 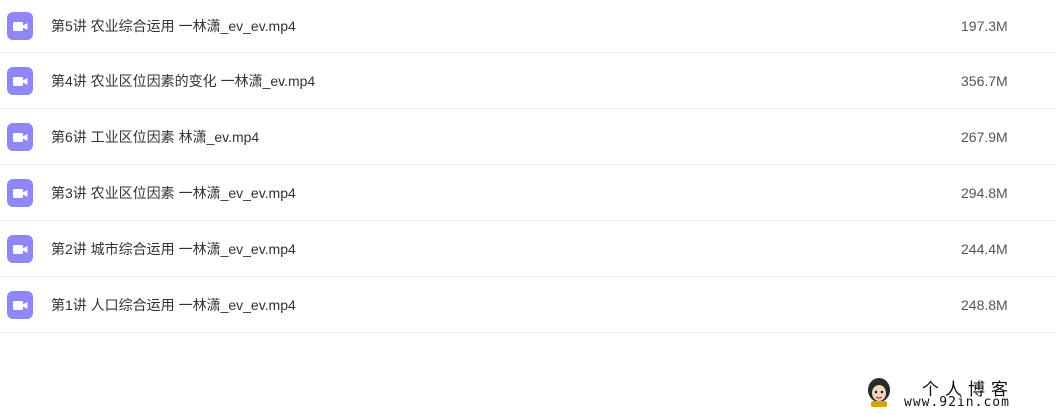 What do you see at coordinates (528, 81) in the screenshot?
I see `file-row: 第4讲 农业区位因素的变化 一林潇_ev.mp4 356.7M` at bounding box center [528, 81].